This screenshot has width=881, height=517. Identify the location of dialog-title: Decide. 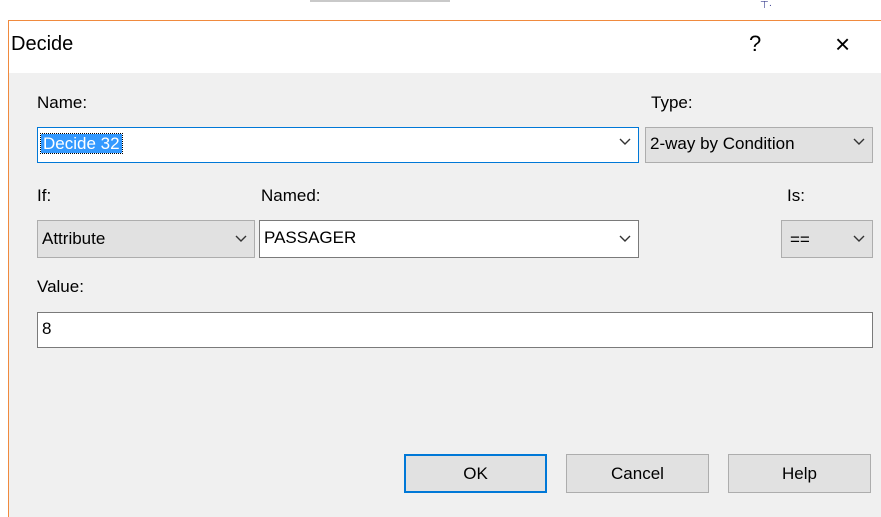
(42, 44).